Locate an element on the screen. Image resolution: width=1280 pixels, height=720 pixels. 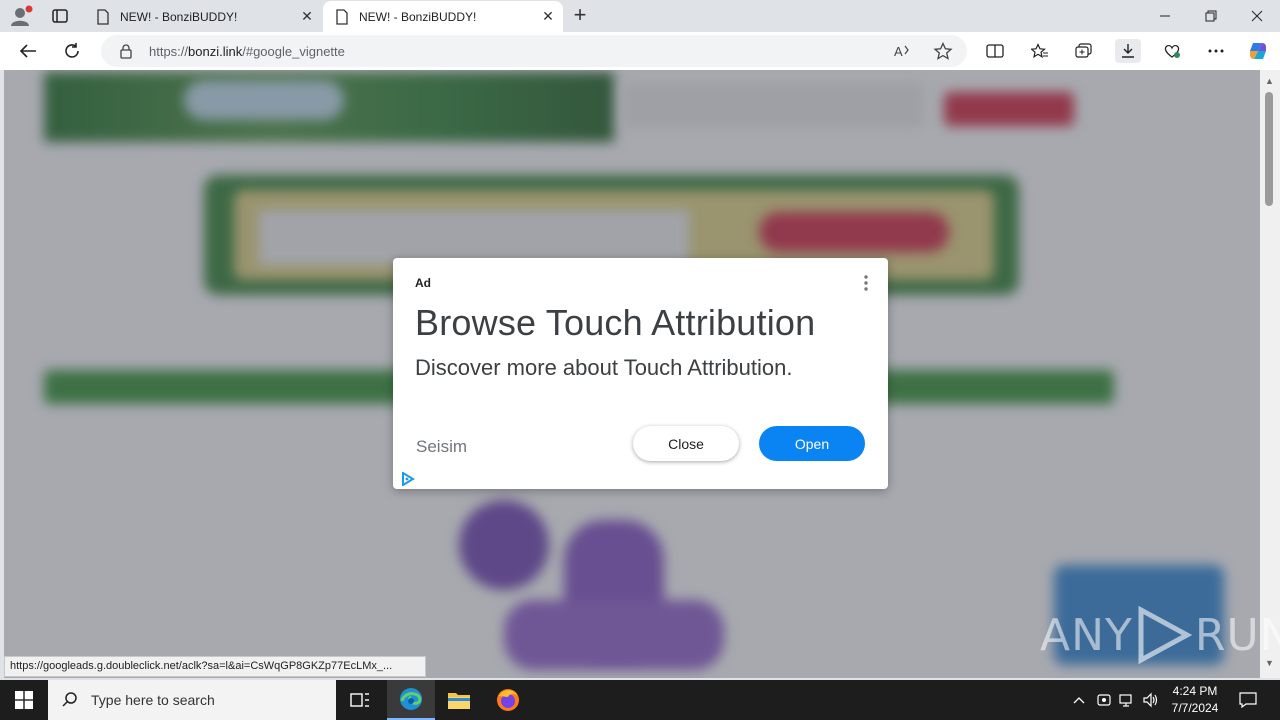
windows-logo-icon is located at coordinates (24, 700).